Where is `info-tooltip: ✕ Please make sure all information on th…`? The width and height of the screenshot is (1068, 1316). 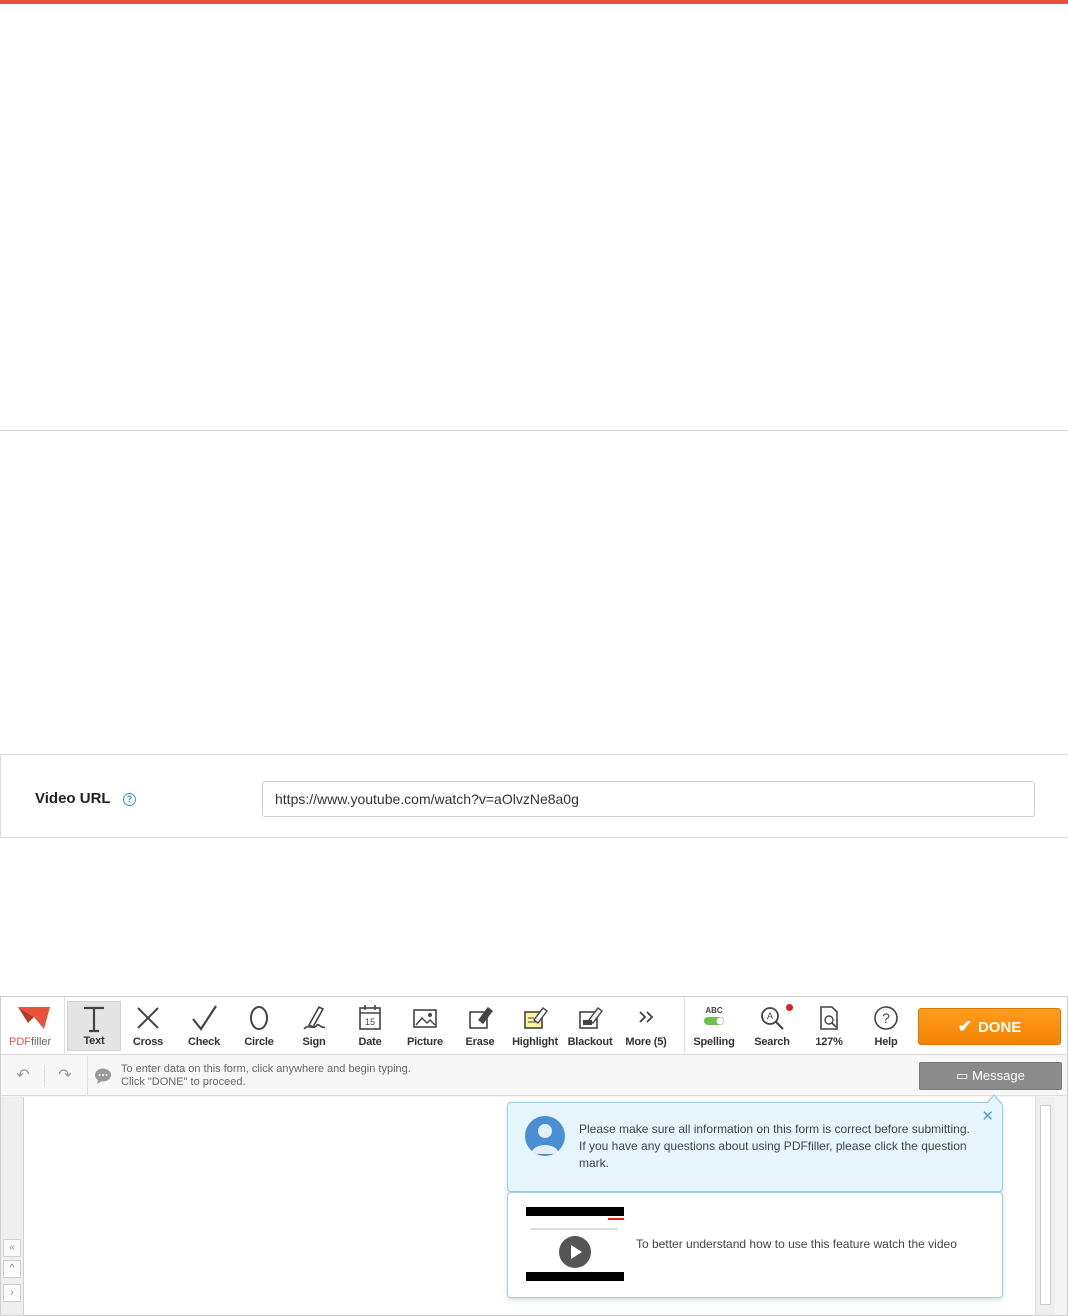 info-tooltip: ✕ Please make sure all information on th… is located at coordinates (755, 1143).